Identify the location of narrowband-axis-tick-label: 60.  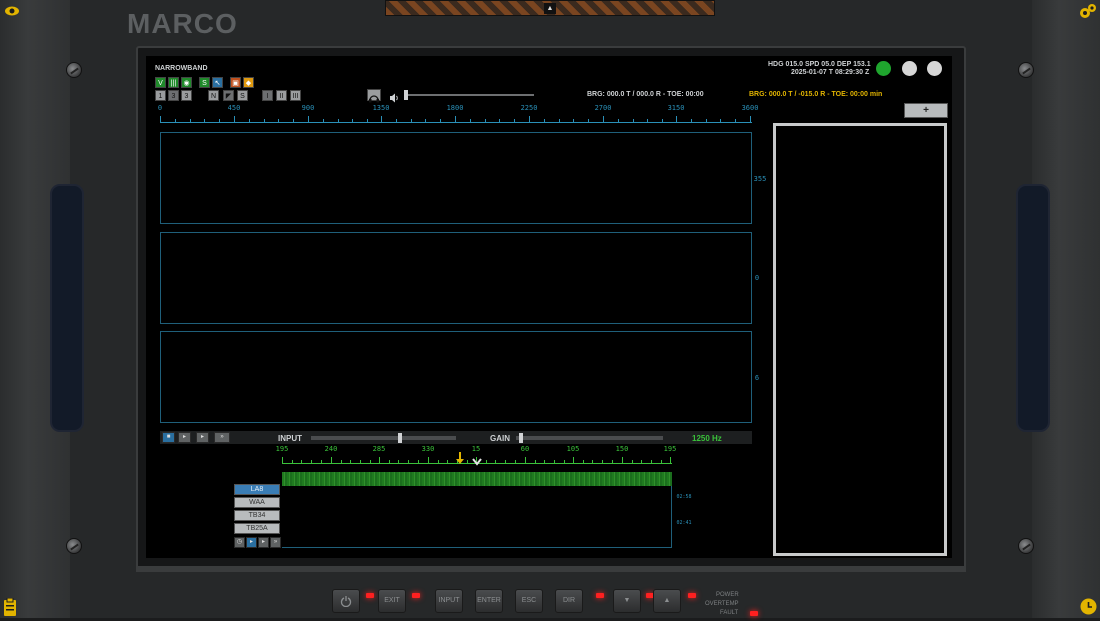
(525, 449).